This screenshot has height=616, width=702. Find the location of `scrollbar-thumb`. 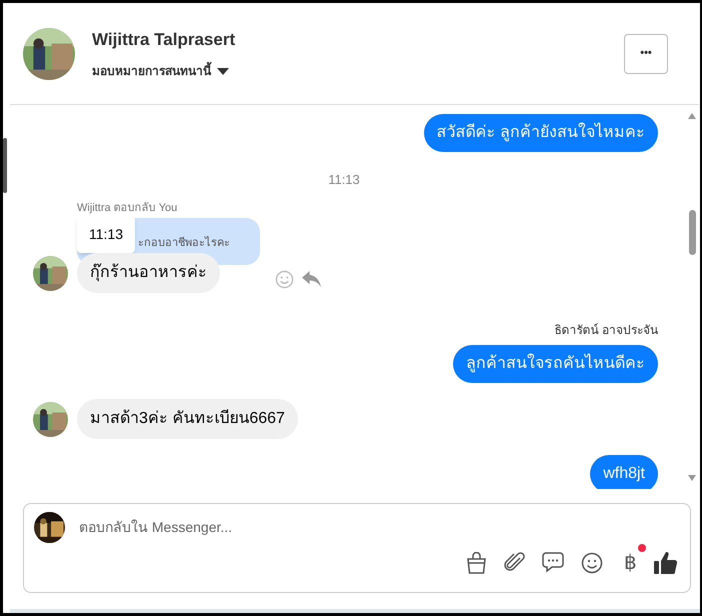

scrollbar-thumb is located at coordinates (5, 165).